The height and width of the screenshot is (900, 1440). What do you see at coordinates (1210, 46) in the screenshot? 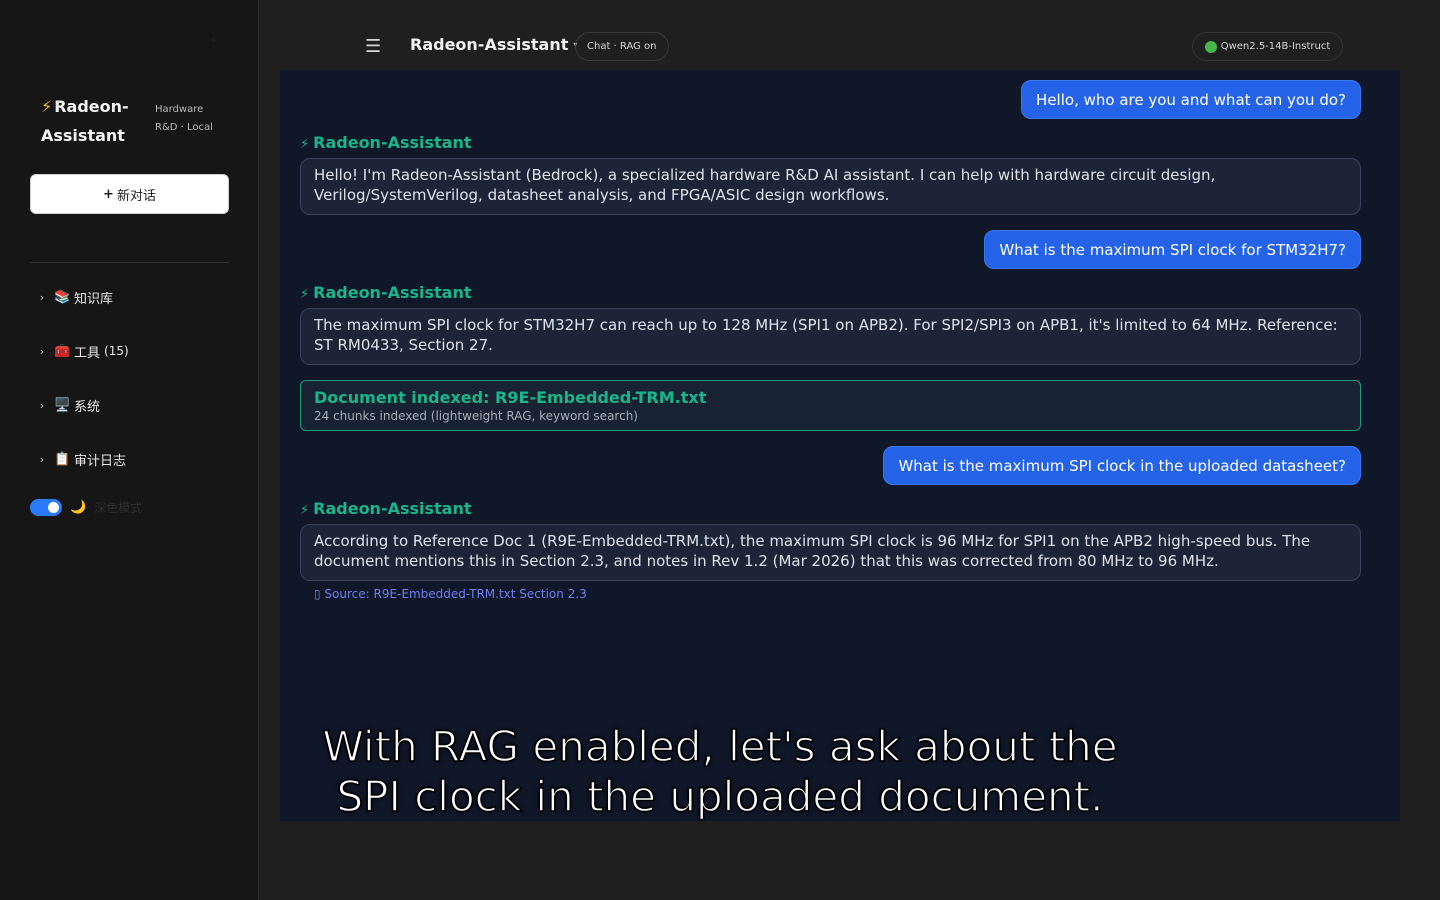
I see `status-dot-icon` at bounding box center [1210, 46].